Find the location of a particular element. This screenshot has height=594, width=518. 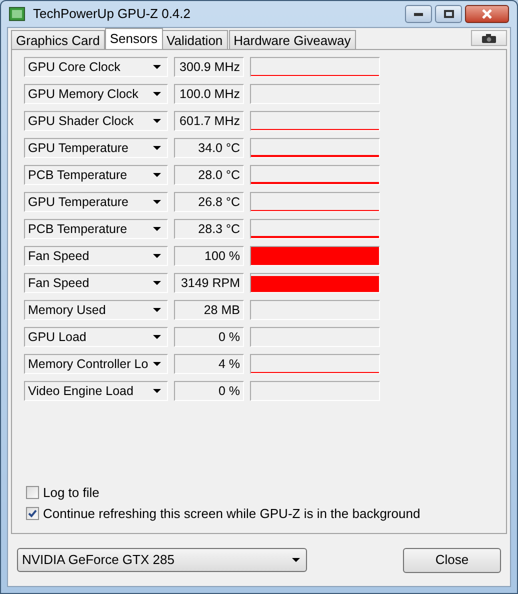

sensor-select: GPU Load is located at coordinates (96, 337).